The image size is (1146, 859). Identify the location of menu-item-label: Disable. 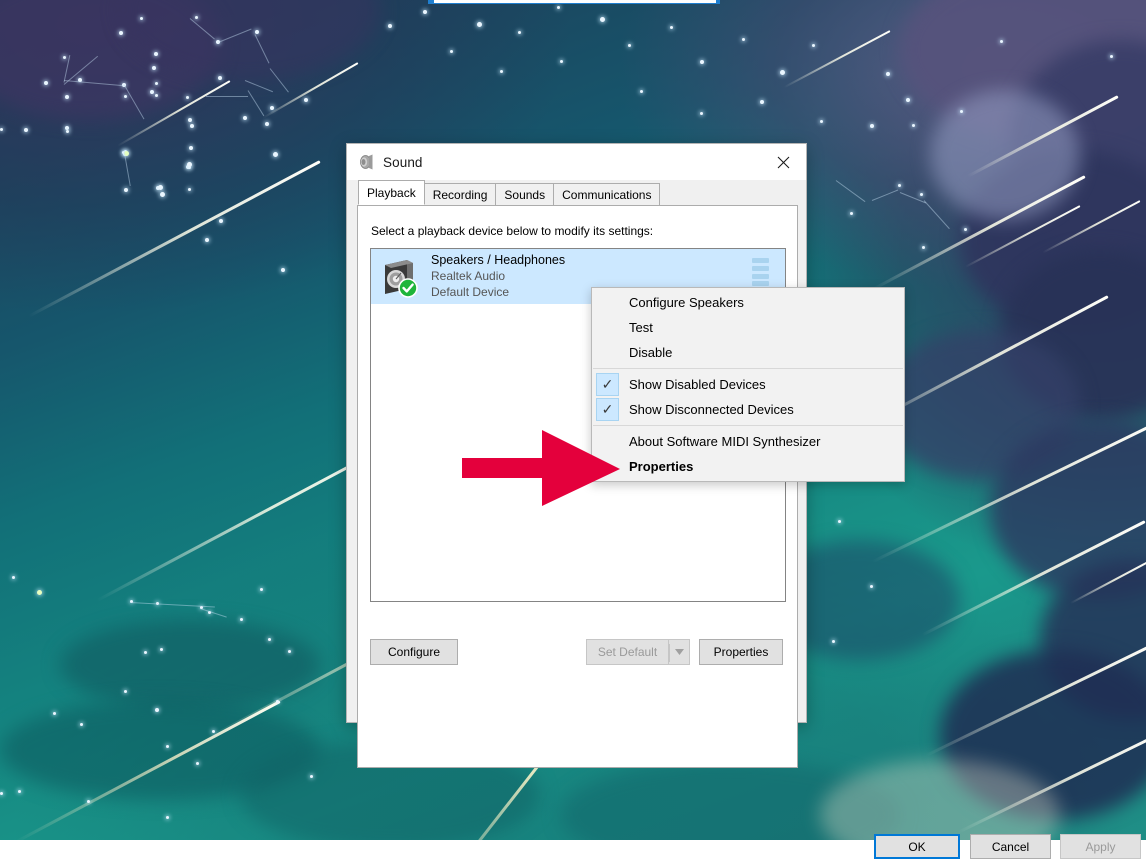
(651, 352).